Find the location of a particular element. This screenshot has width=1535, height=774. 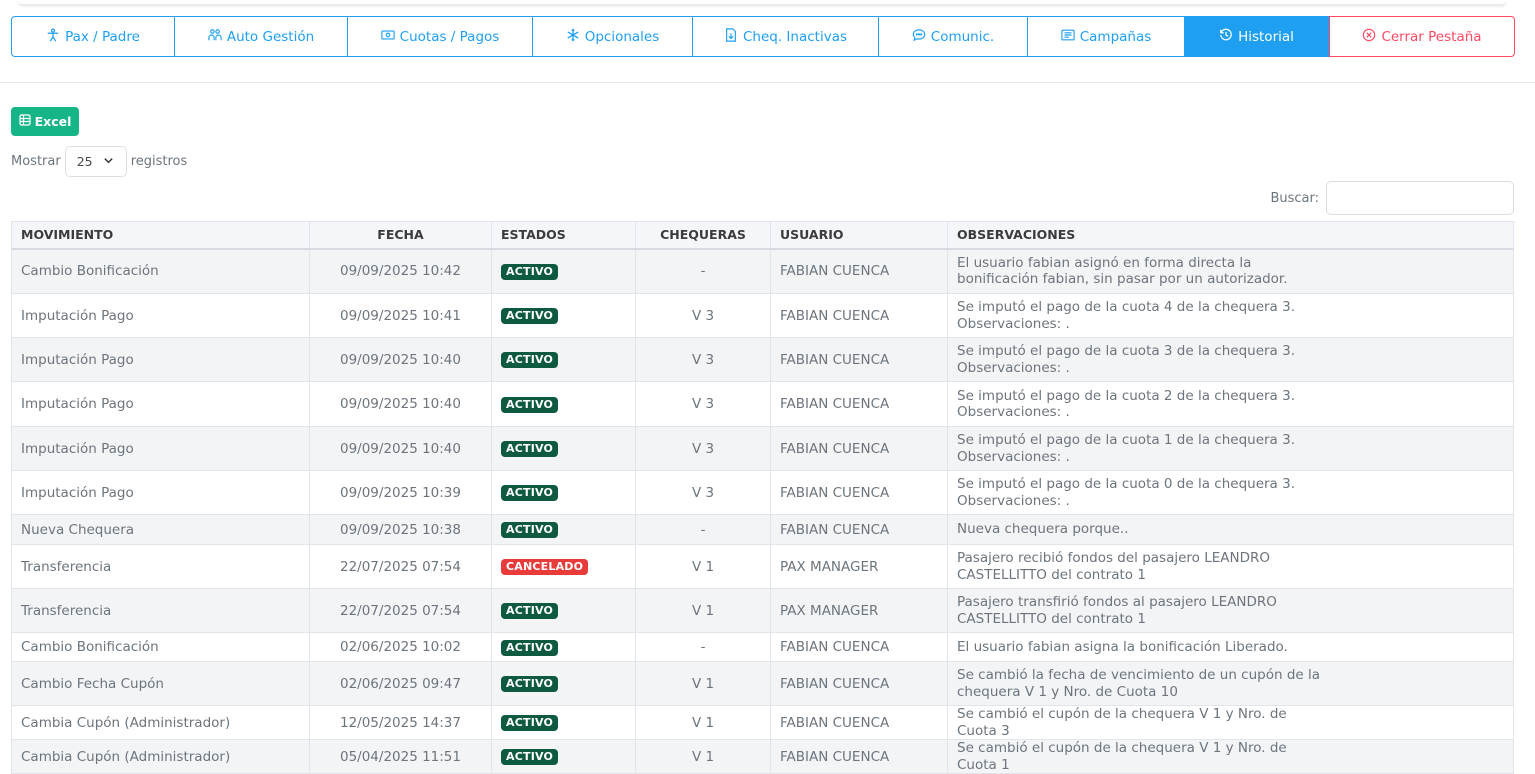

cell-movimiento: Nueva Chequera is located at coordinates (160, 529).